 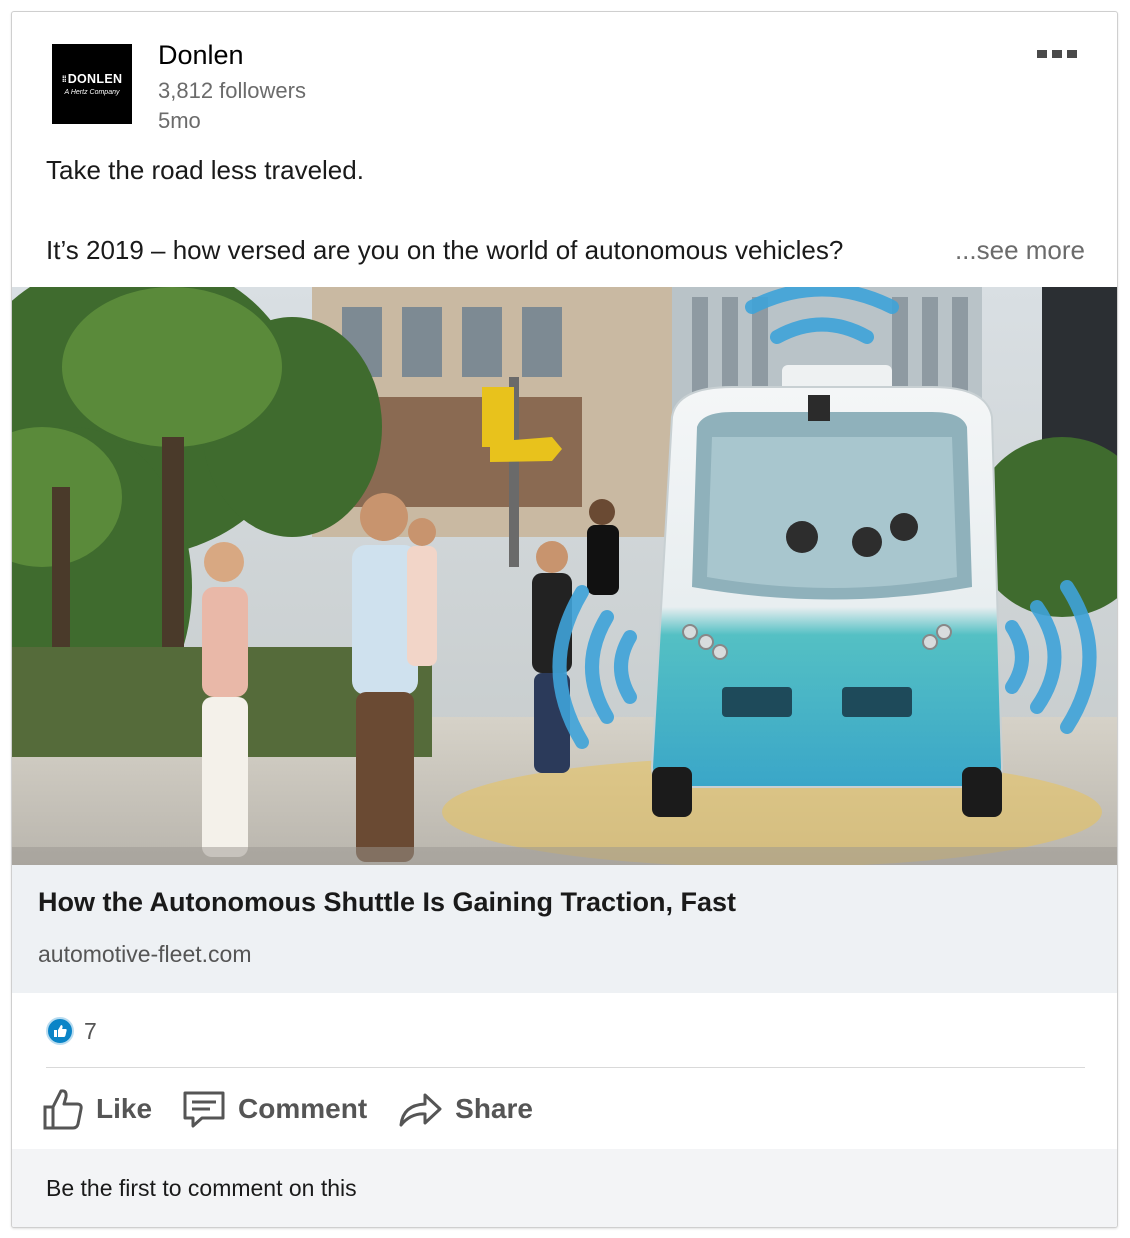 I want to click on comments-footer: Be the first to comment on this, so click(x=564, y=1188).